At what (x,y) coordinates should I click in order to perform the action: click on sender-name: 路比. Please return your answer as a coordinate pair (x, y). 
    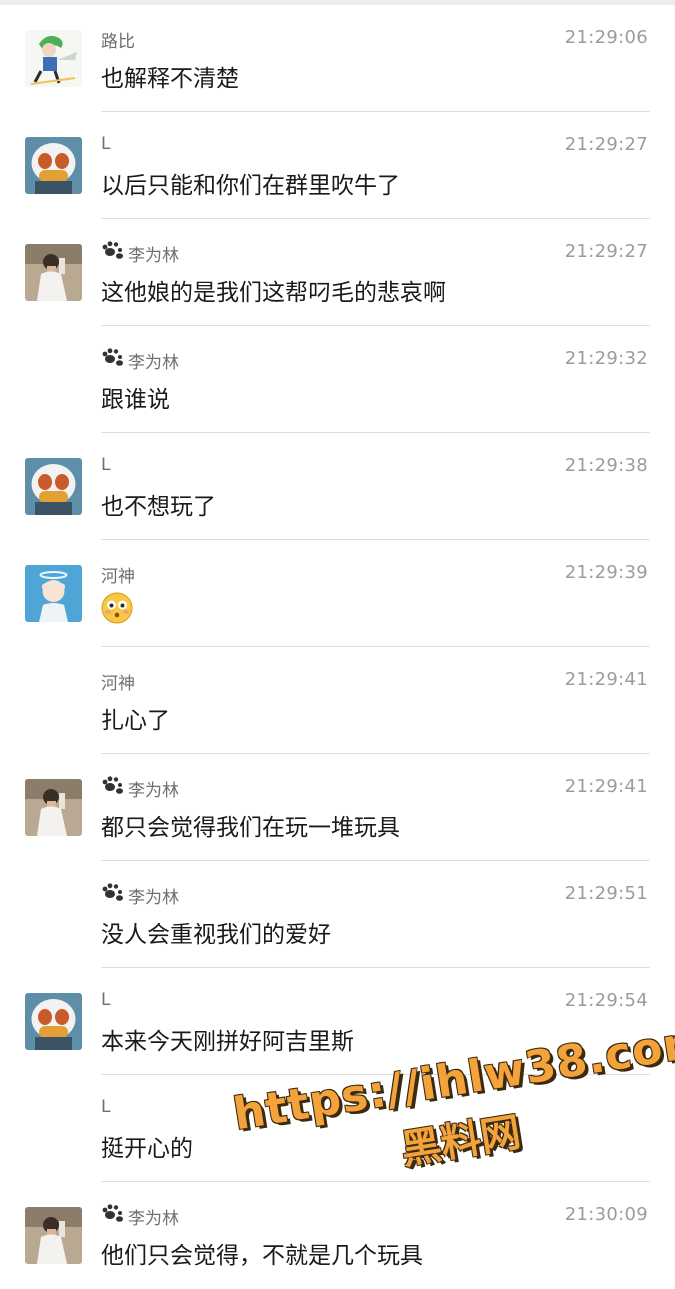
    Looking at the image, I should click on (118, 39).